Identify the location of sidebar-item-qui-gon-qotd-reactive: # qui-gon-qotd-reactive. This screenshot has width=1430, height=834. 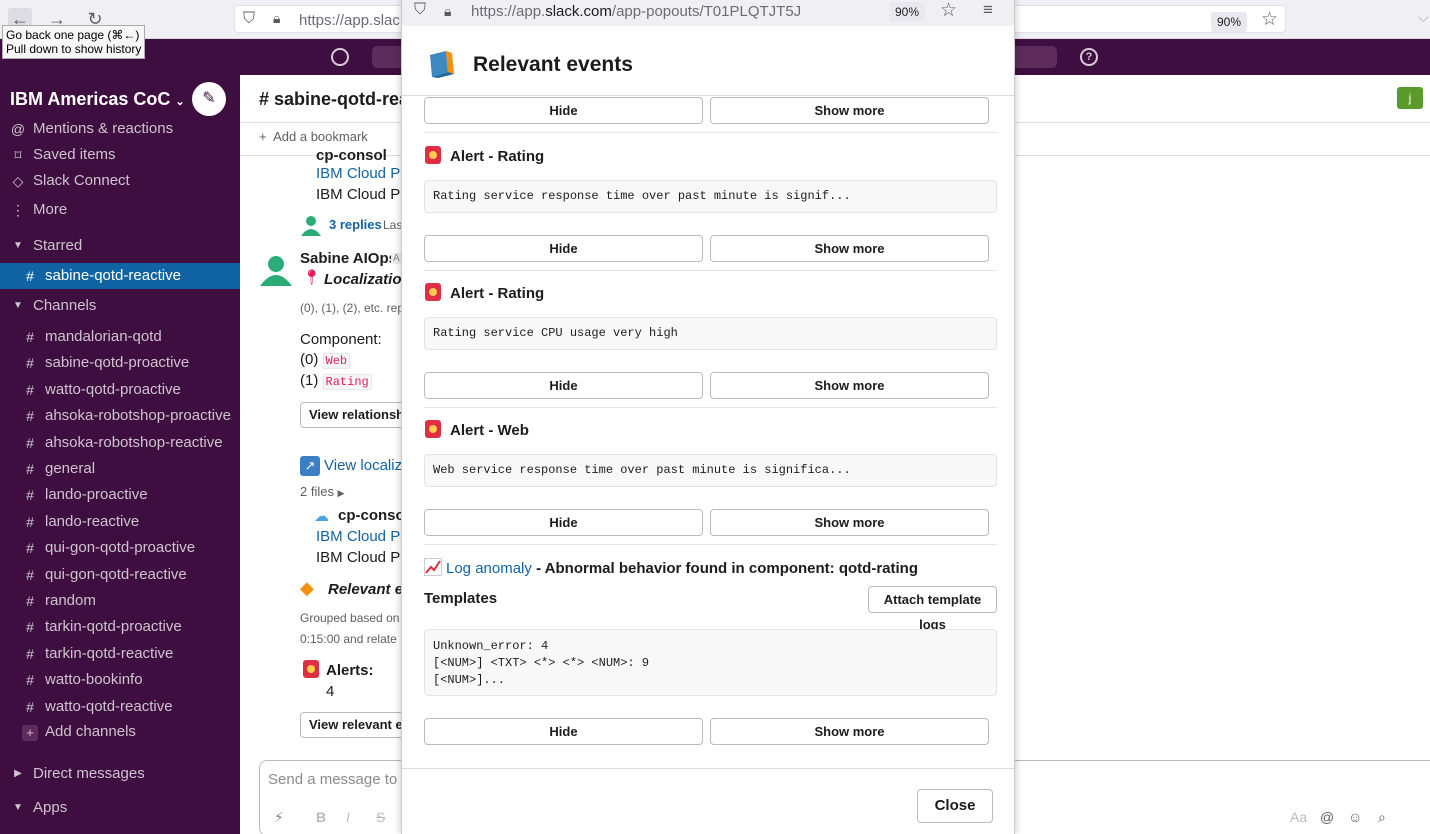
(120, 575).